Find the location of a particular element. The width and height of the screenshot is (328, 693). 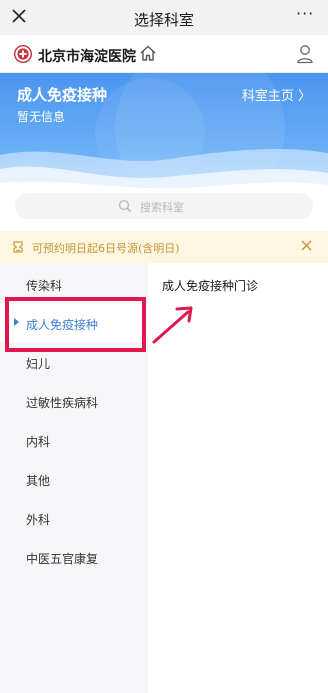

sidebar-item-other: 其他 is located at coordinates (74, 479).